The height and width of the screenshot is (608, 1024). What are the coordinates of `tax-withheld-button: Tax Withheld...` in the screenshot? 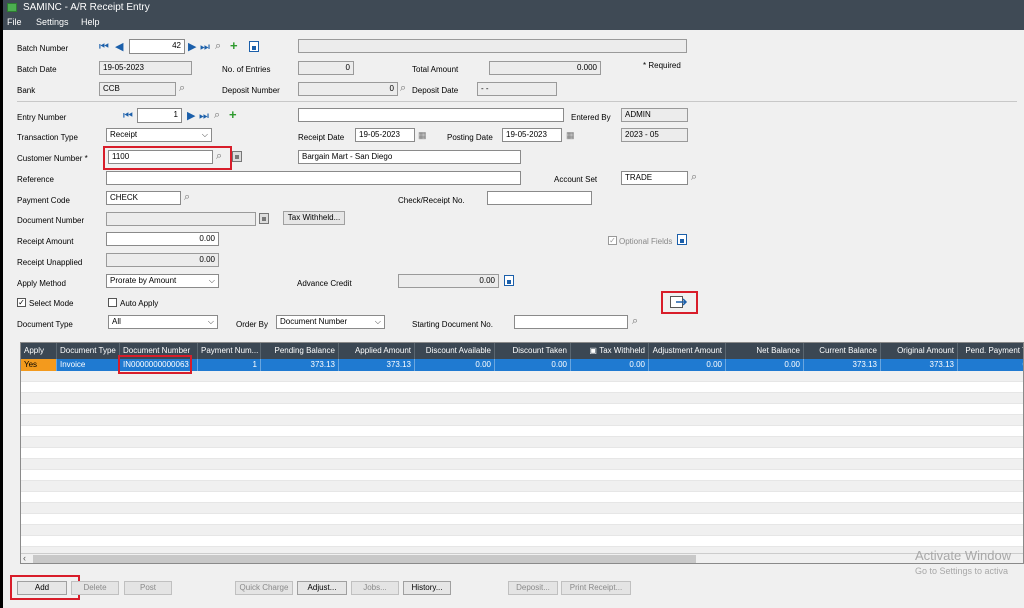 It's located at (314, 218).